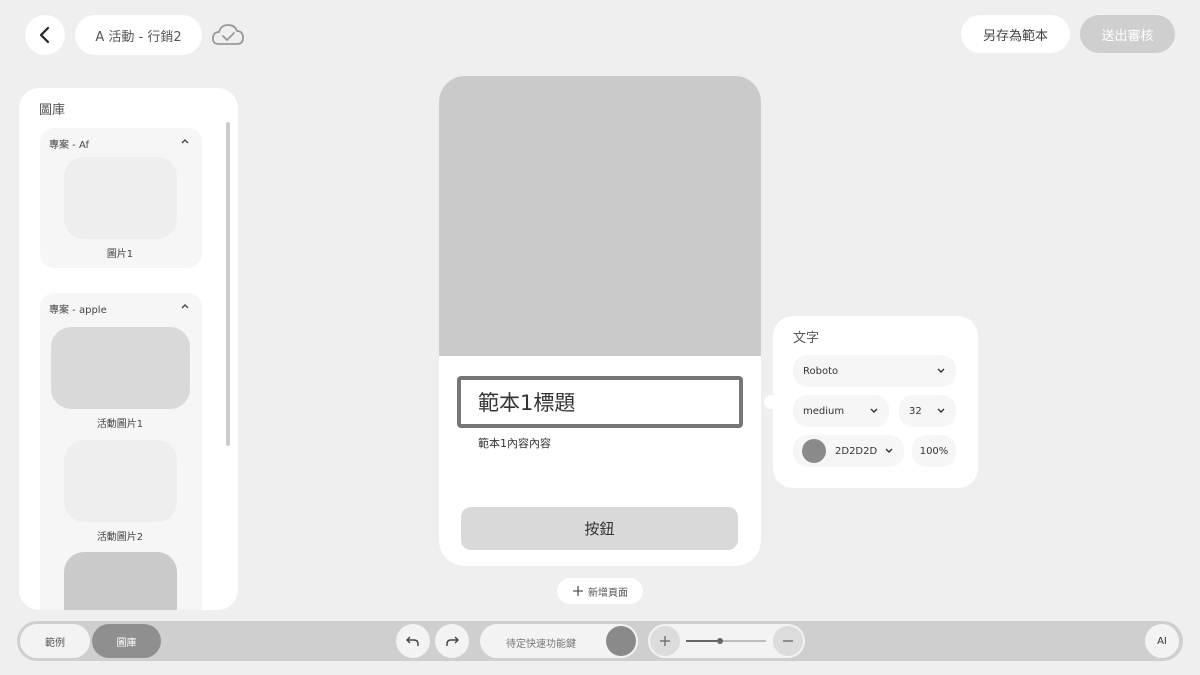 This screenshot has height=675, width=1200. I want to click on gallery-image-label: 活動圖片1, so click(120, 424).